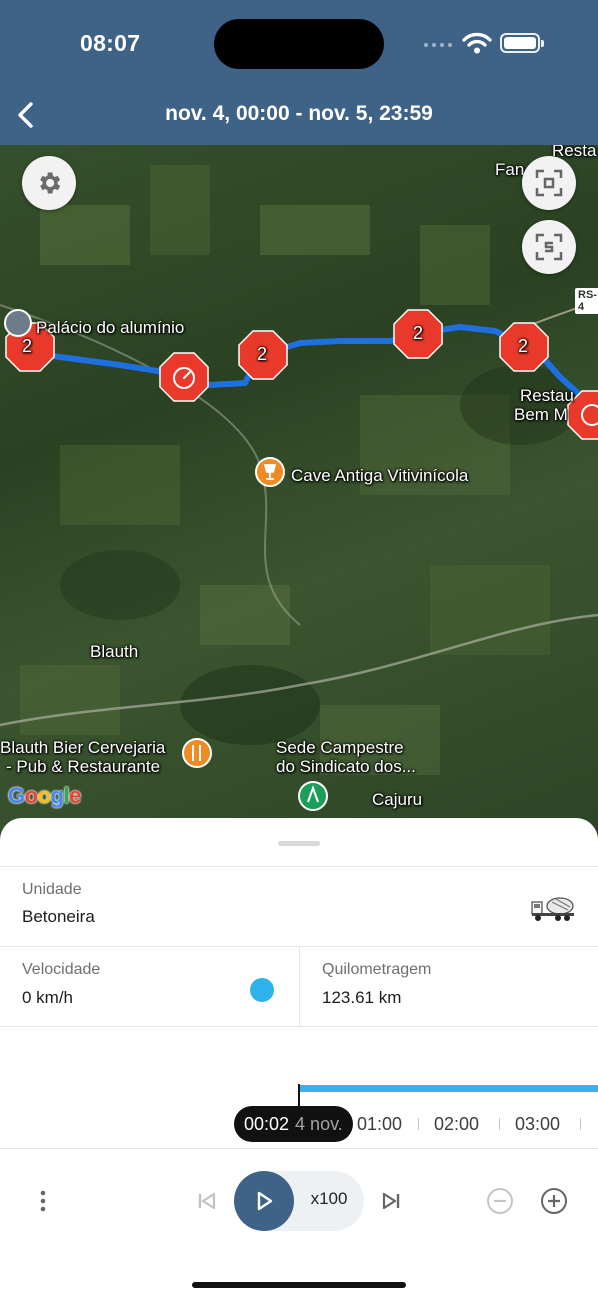  I want to click on scan-icon, so click(549, 247).